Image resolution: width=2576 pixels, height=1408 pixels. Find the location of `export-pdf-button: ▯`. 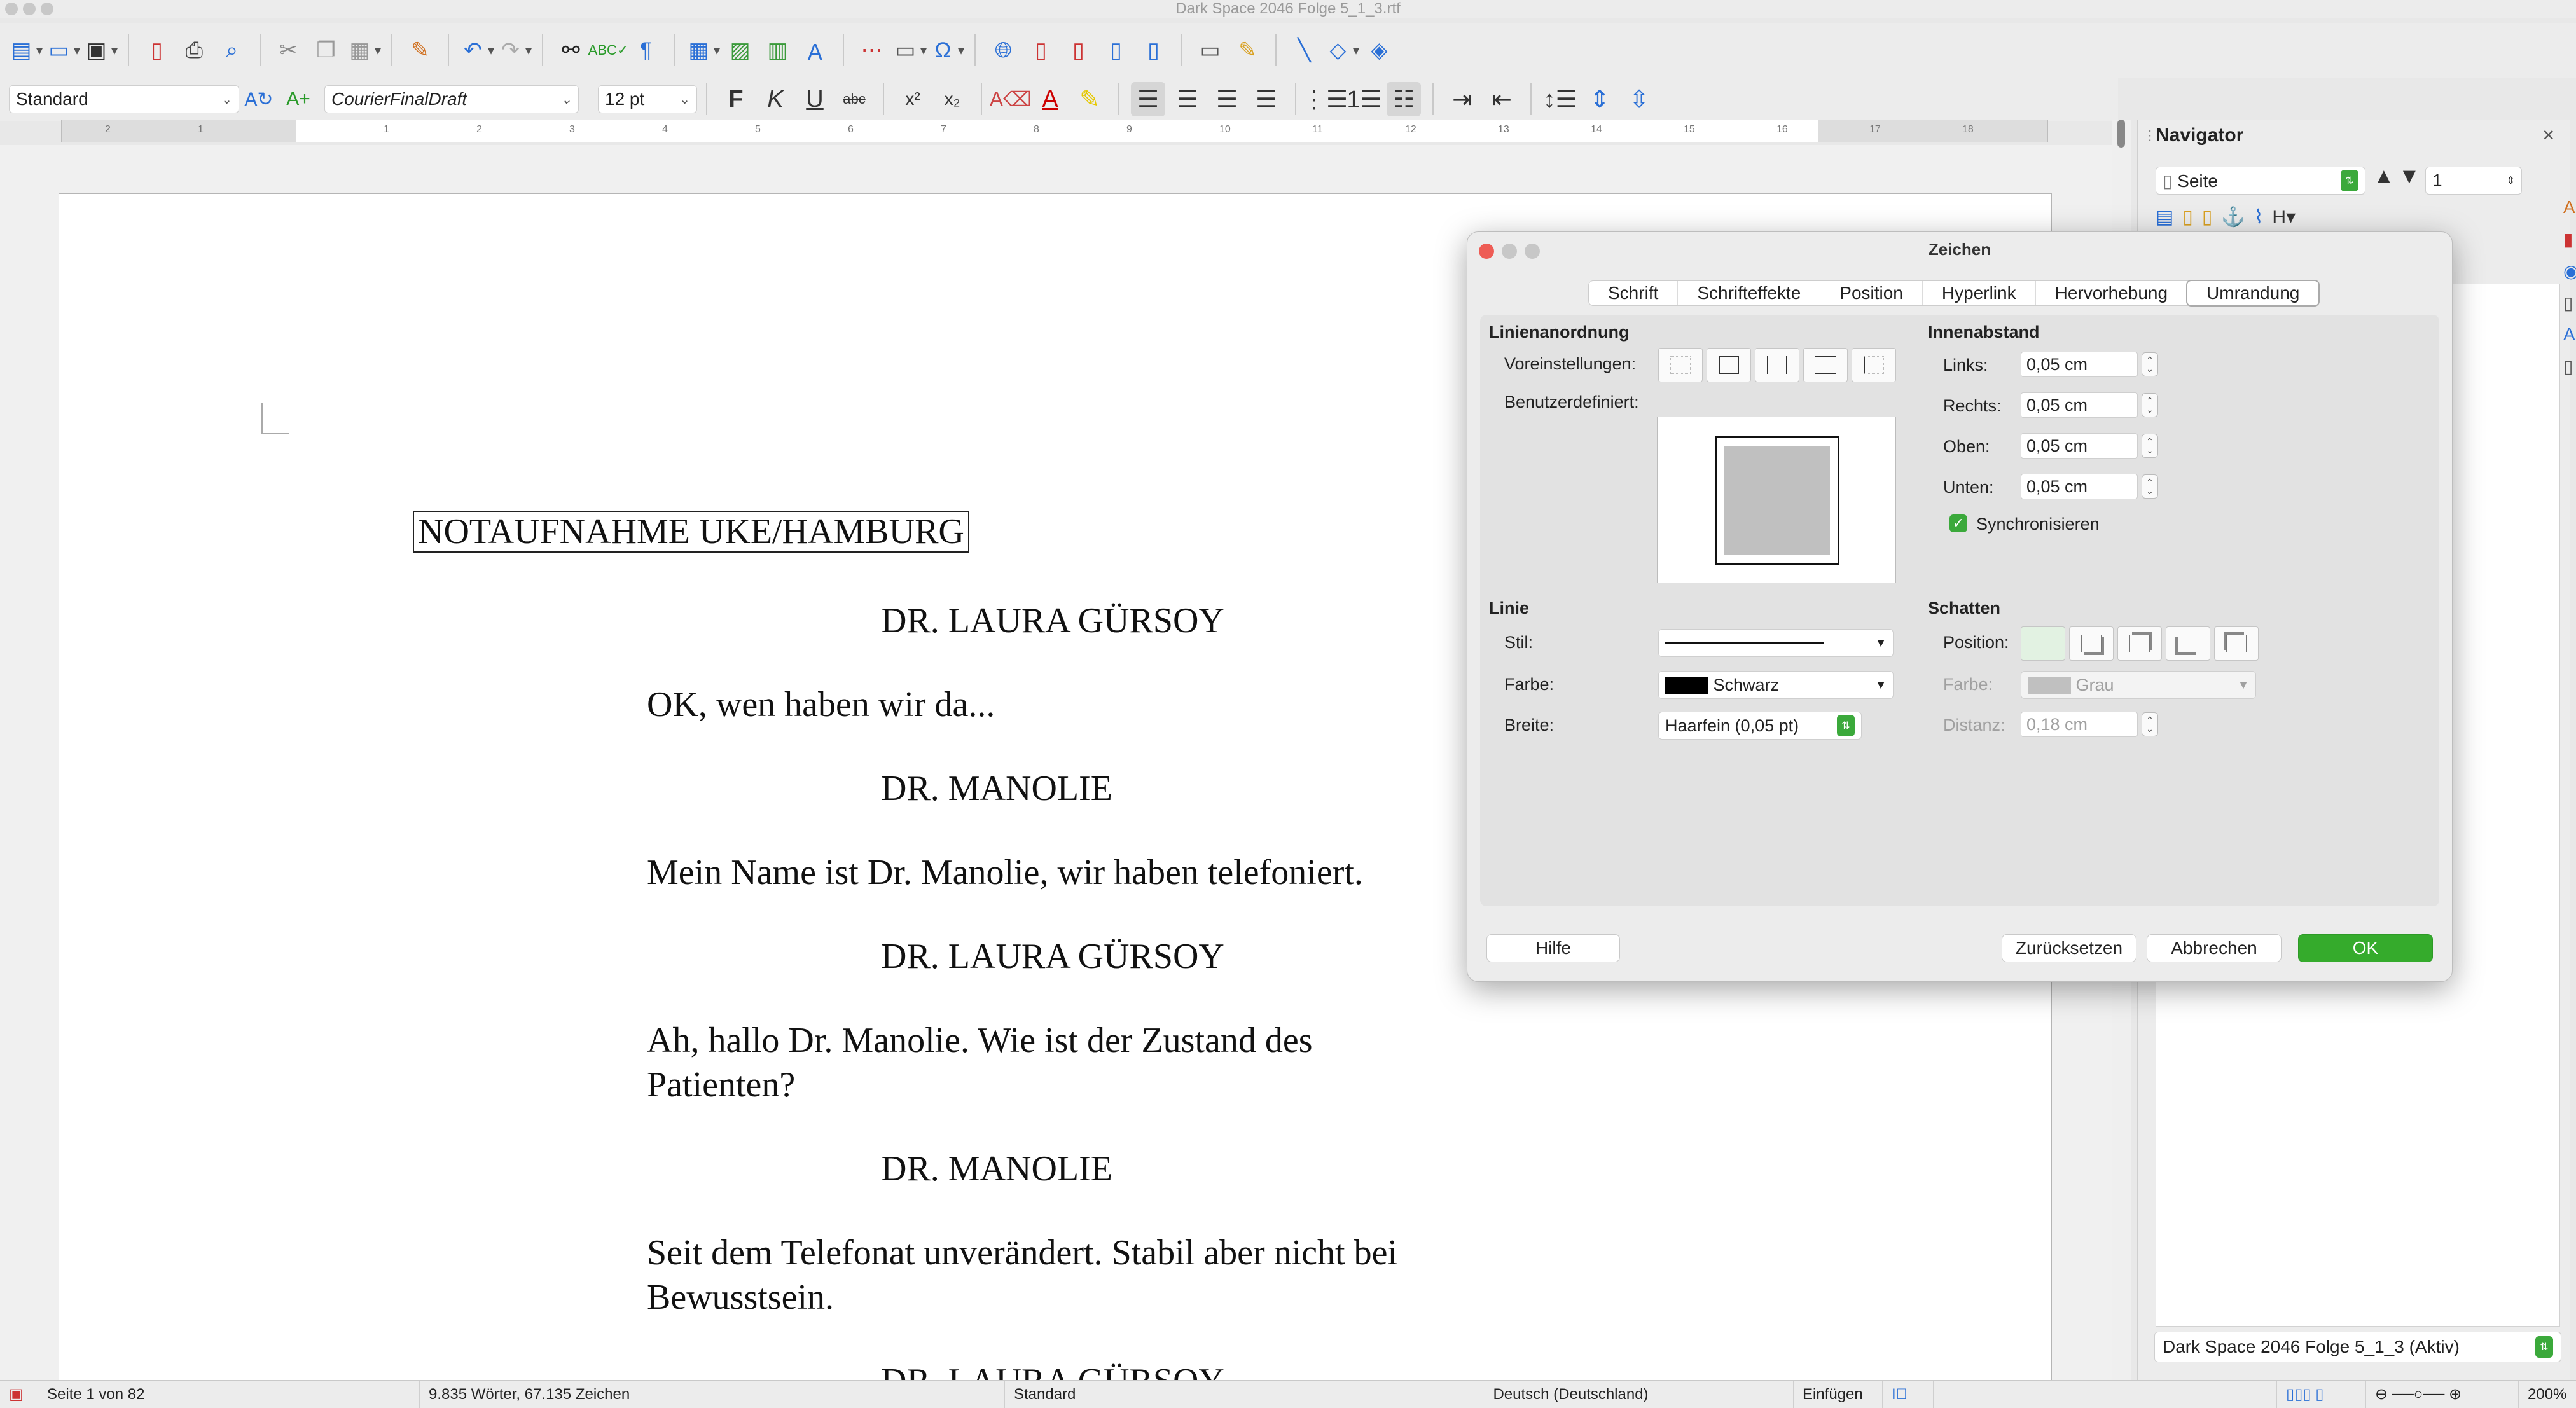

export-pdf-button: ▯ is located at coordinates (156, 50).